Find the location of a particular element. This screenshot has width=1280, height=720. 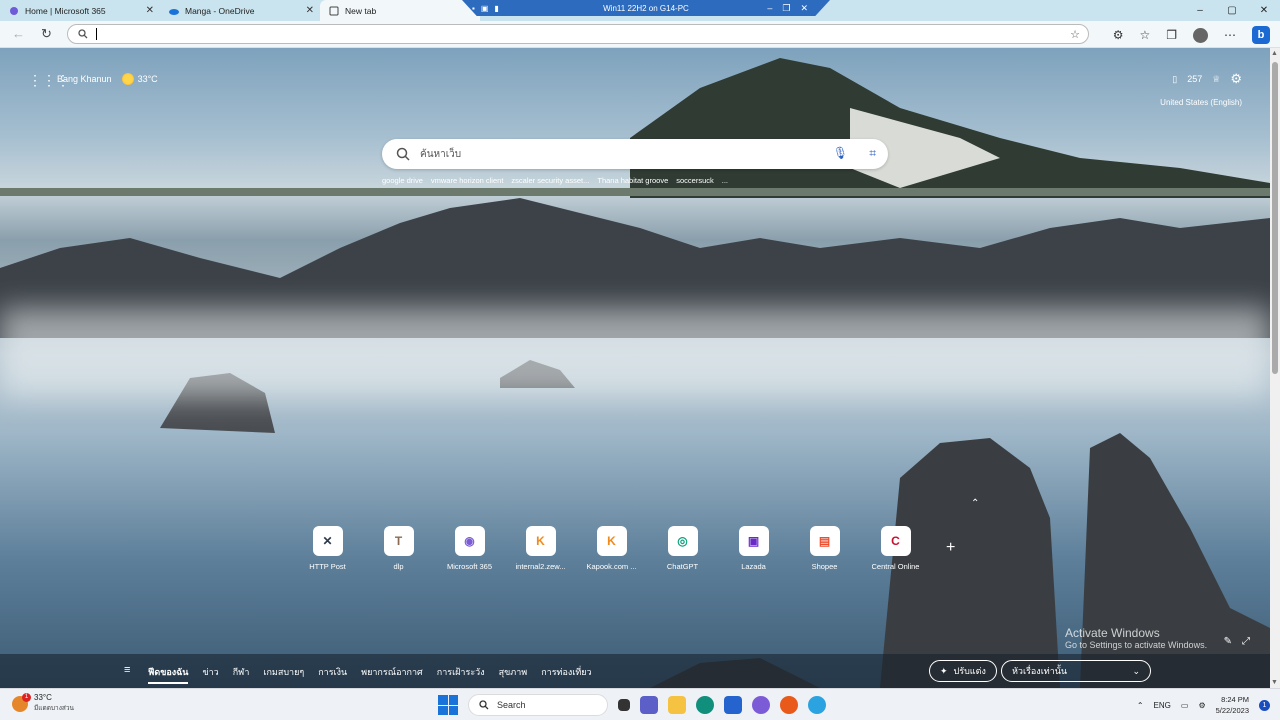

expand-icon: ⤢ is located at coordinates (1246, 641).